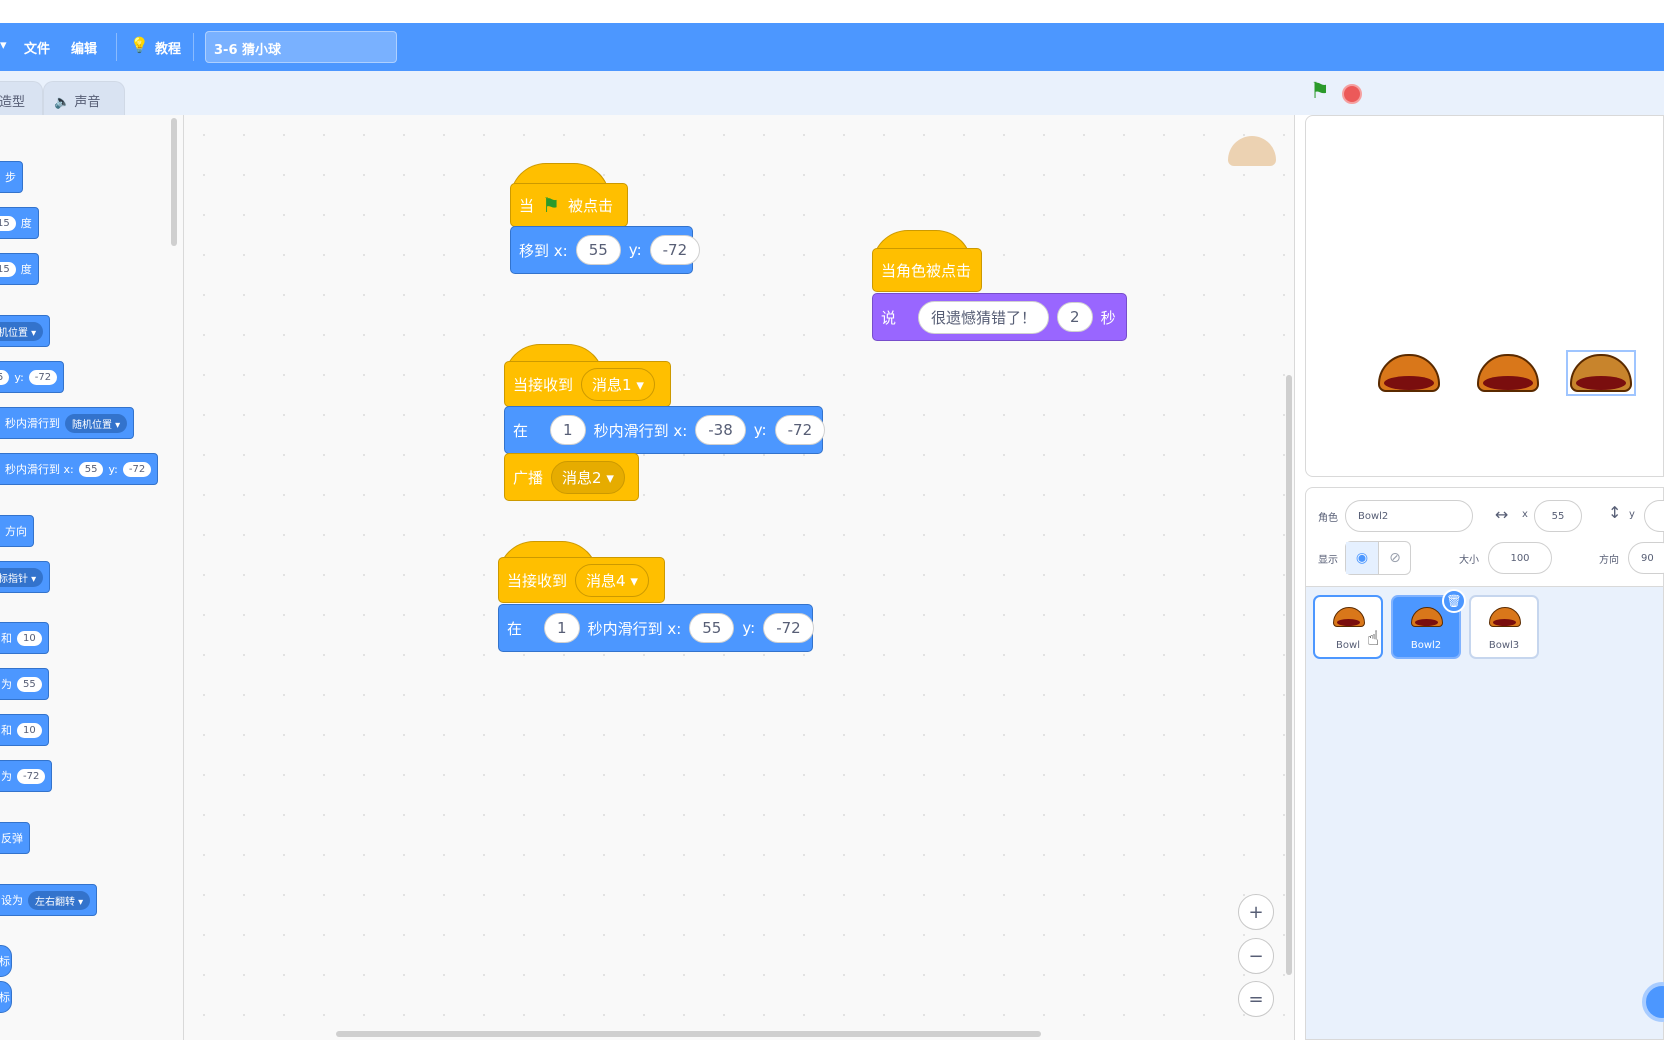 The width and height of the screenshot is (1664, 1040). I want to click on broadcast-label: 广播, so click(528, 477).